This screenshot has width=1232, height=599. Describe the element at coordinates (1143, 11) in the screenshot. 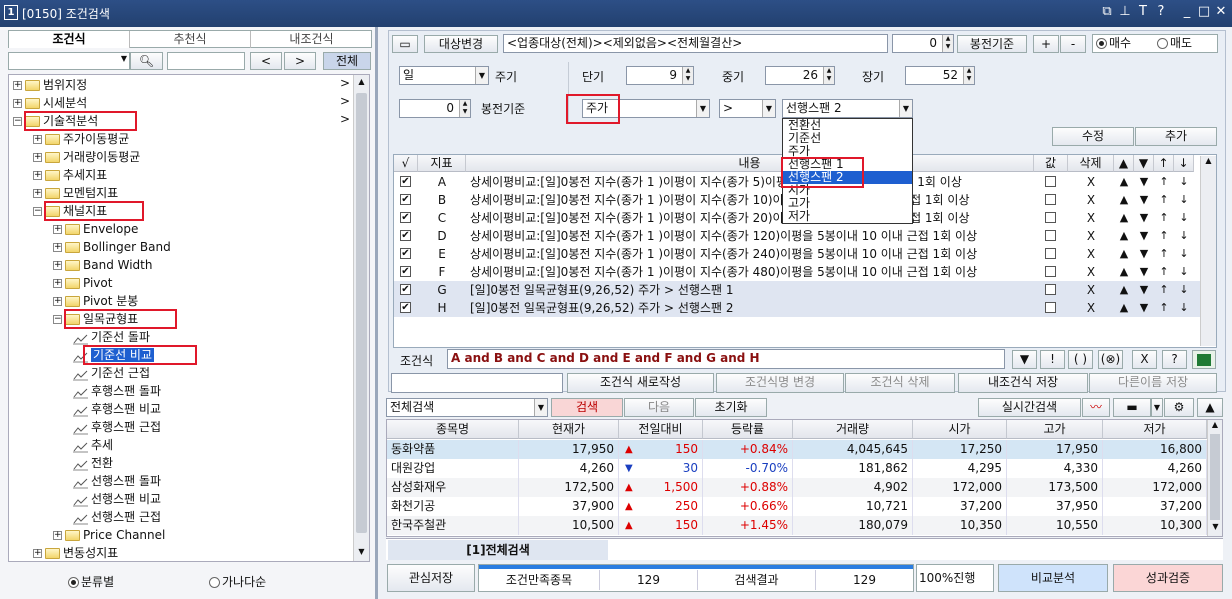

I see `font-icon: T` at that location.